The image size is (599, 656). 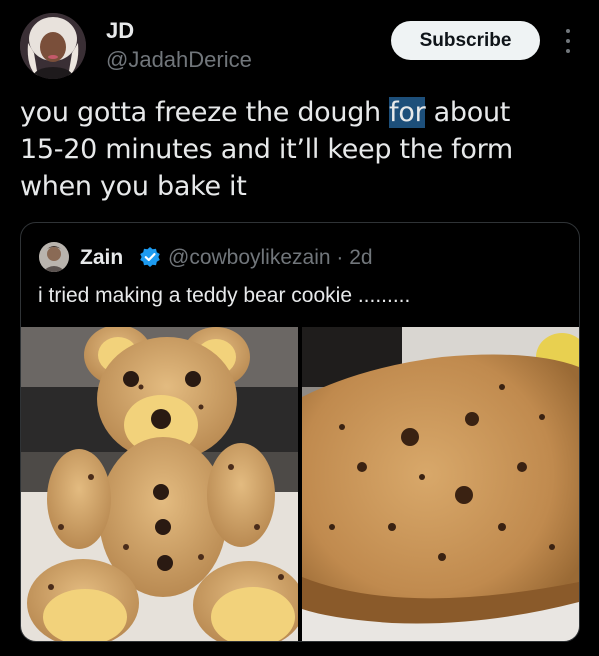 What do you see at coordinates (407, 112) in the screenshot?
I see `text-selection-highlight: for` at bounding box center [407, 112].